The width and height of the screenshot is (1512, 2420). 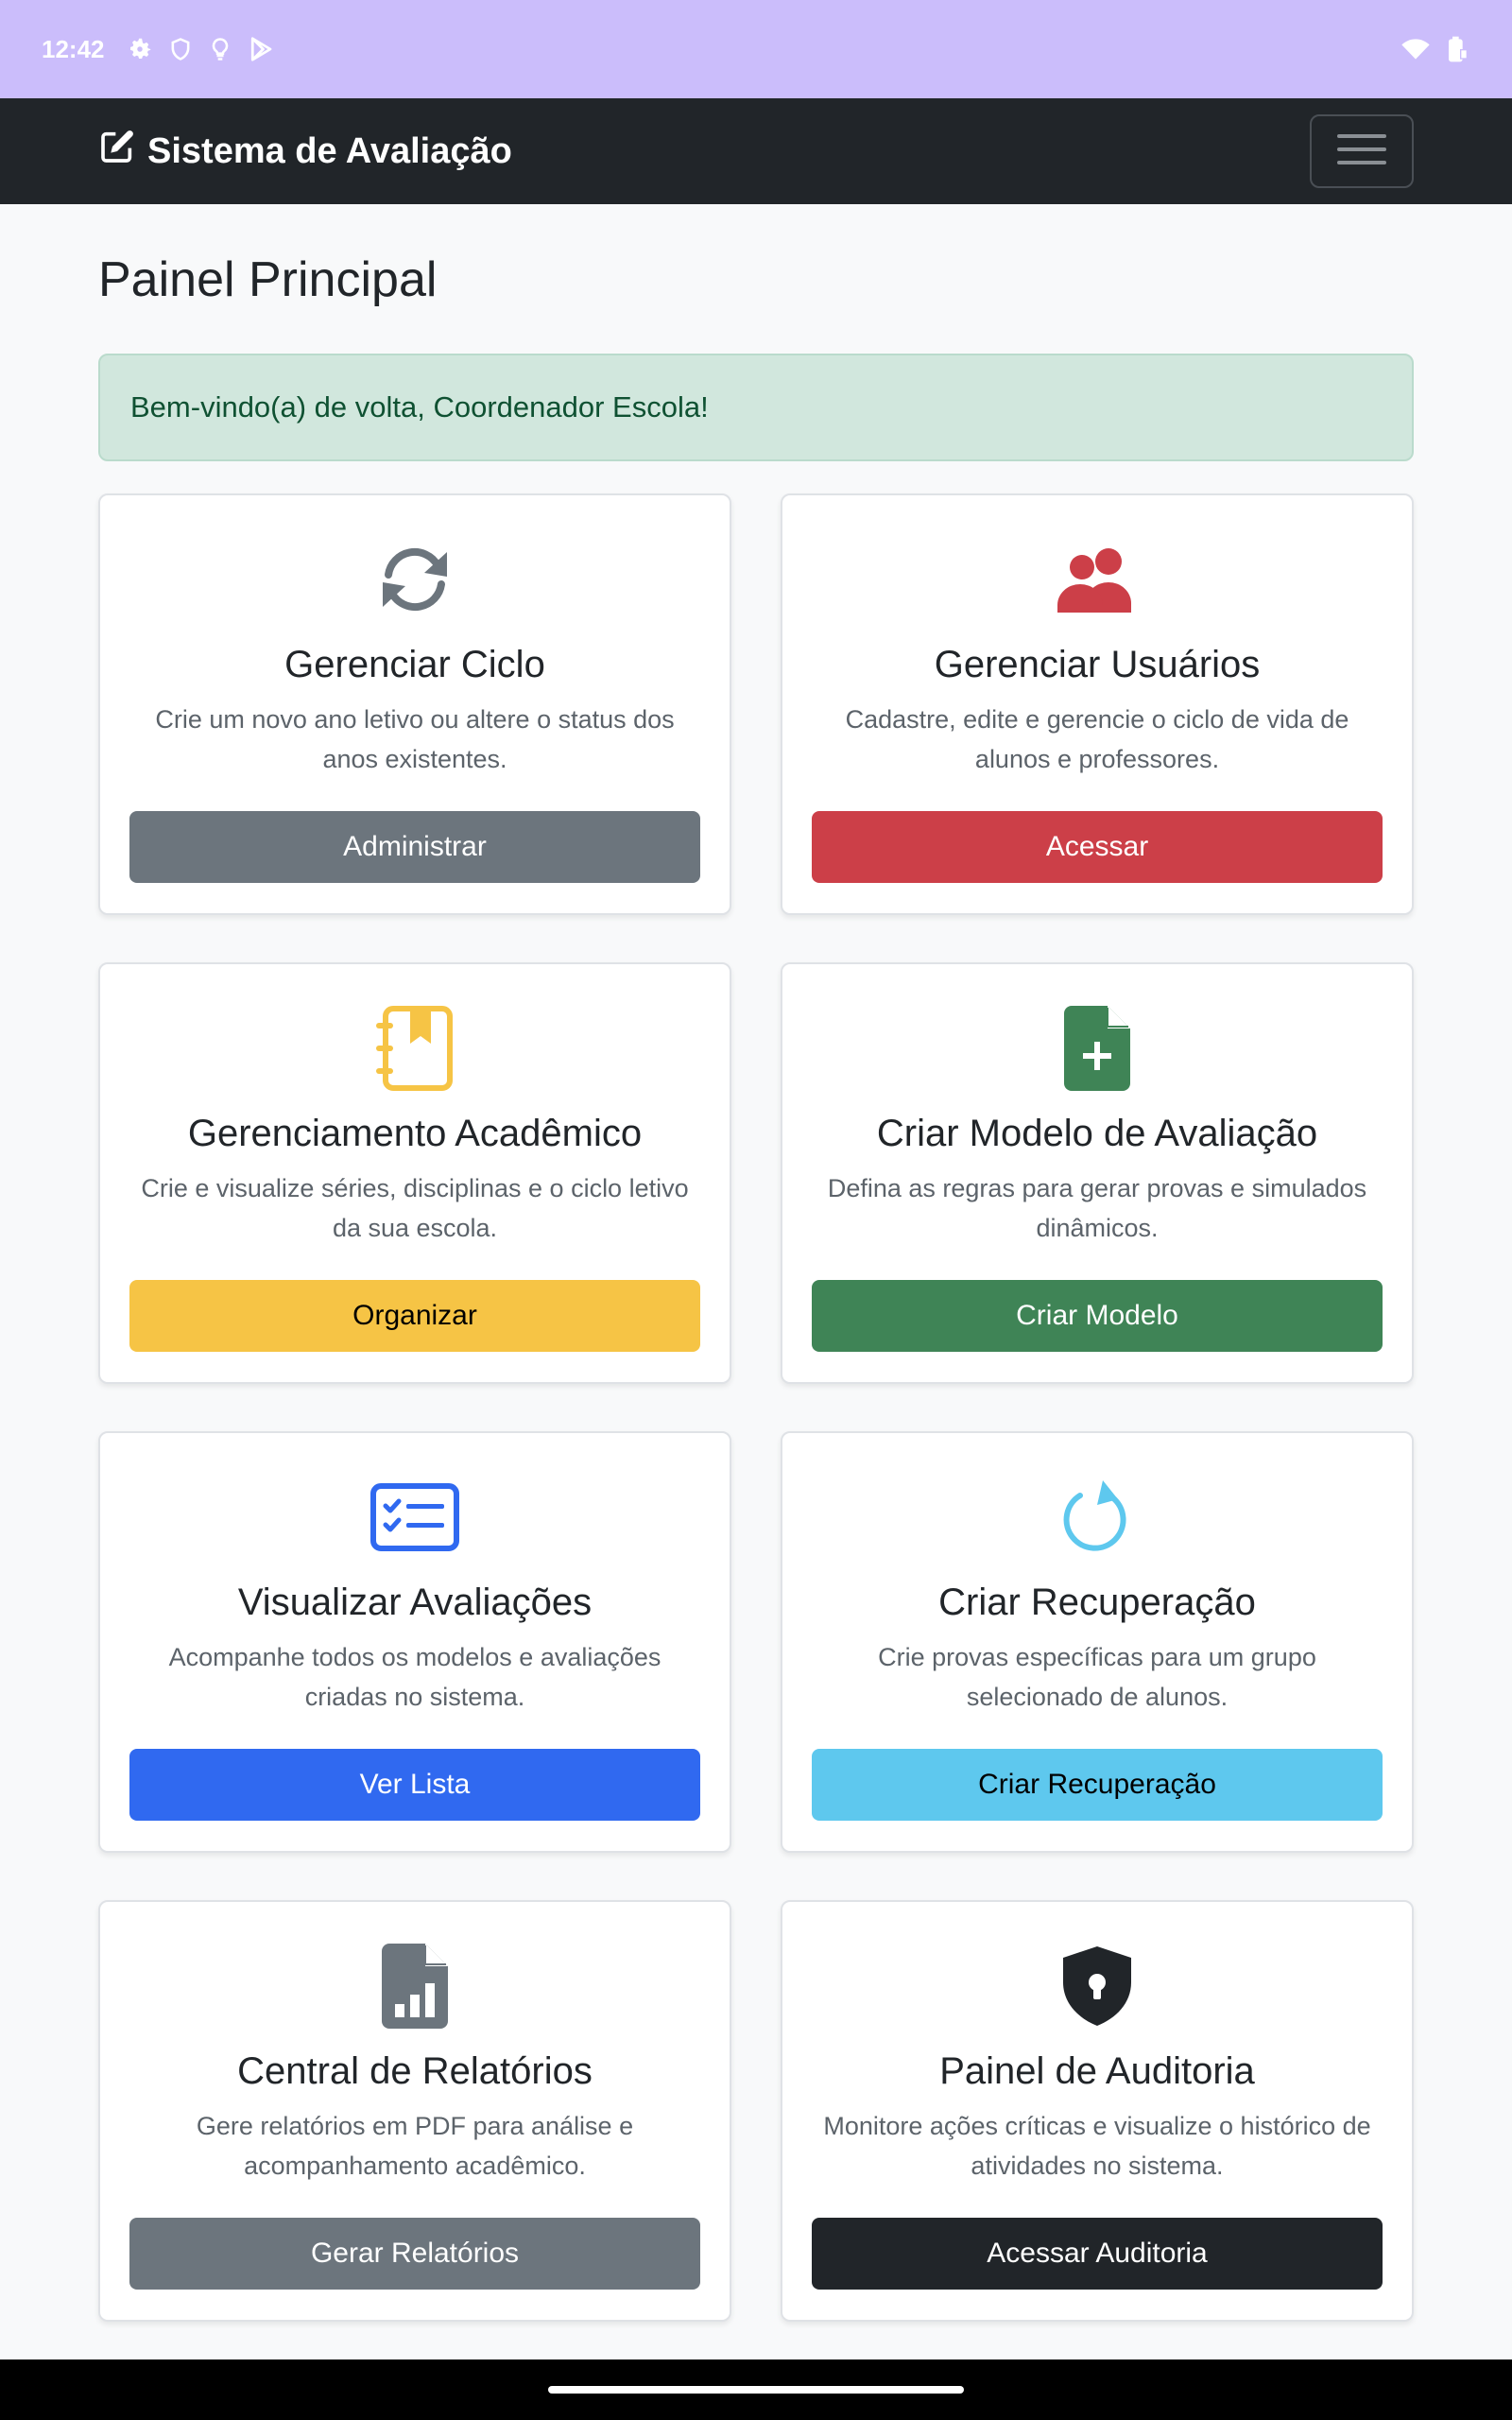 What do you see at coordinates (414, 1517) in the screenshot?
I see `checklist-icon` at bounding box center [414, 1517].